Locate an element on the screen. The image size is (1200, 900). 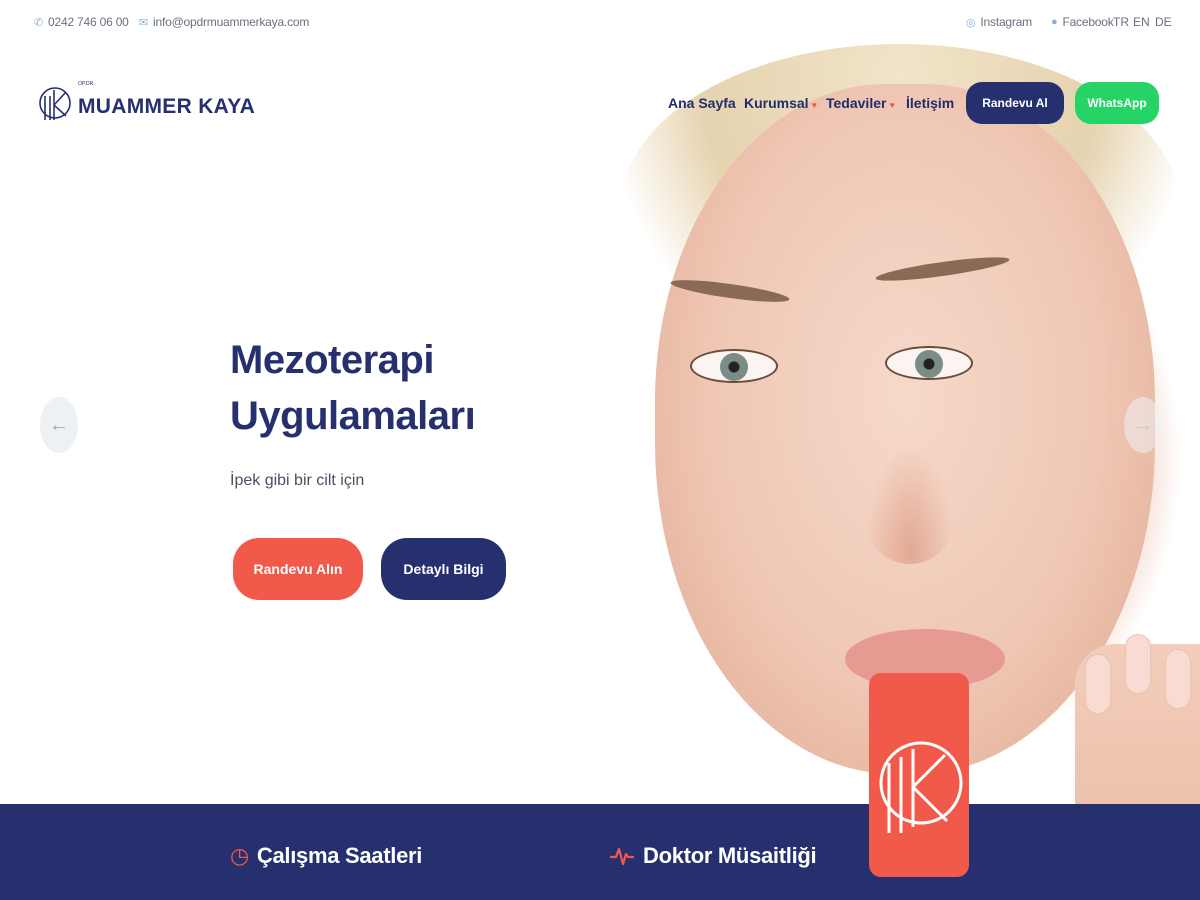
language-tr: TR is located at coordinates (1121, 22).